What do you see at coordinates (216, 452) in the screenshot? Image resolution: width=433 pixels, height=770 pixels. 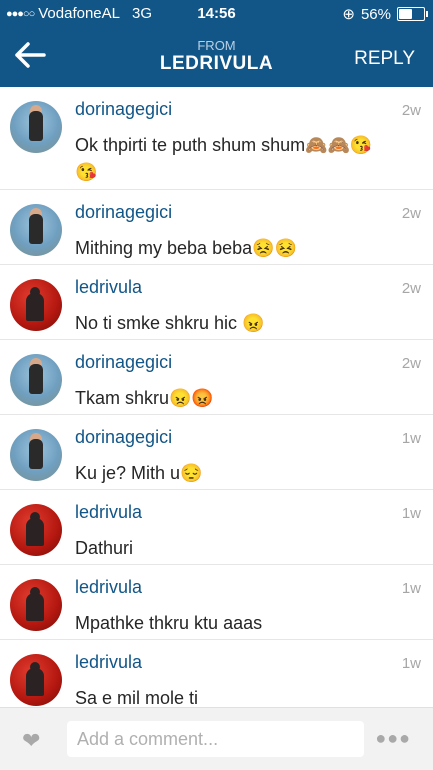 I see `comment-row: dorinagegici 1w Ku je? Mith u😔` at bounding box center [216, 452].